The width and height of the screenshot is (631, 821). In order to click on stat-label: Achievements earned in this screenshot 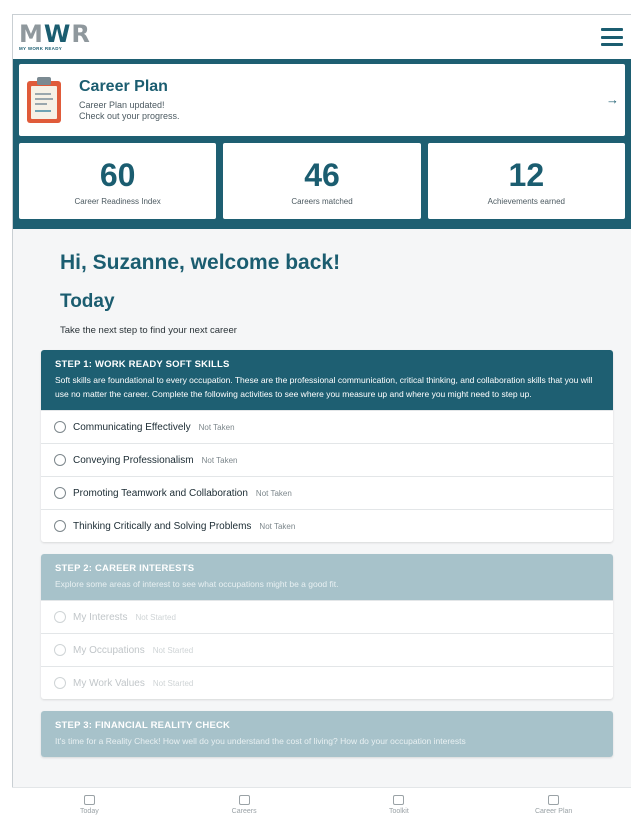, I will do `click(526, 201)`.